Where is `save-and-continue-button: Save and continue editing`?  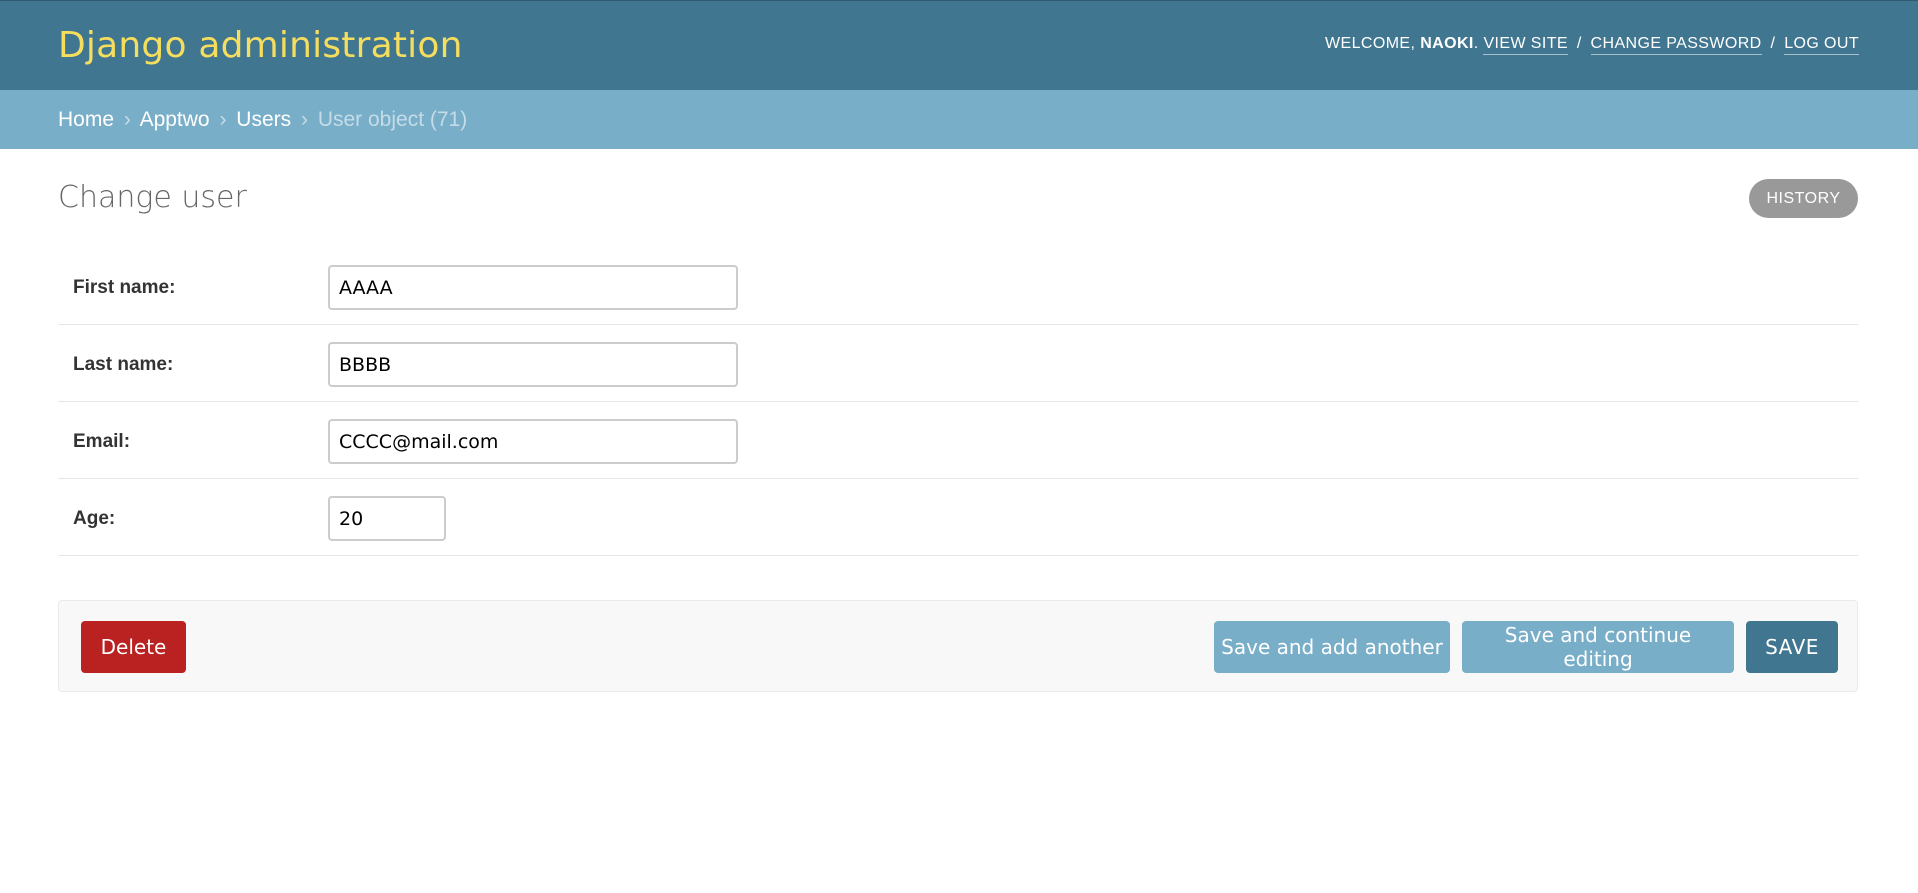 save-and-continue-button: Save and continue editing is located at coordinates (1598, 647).